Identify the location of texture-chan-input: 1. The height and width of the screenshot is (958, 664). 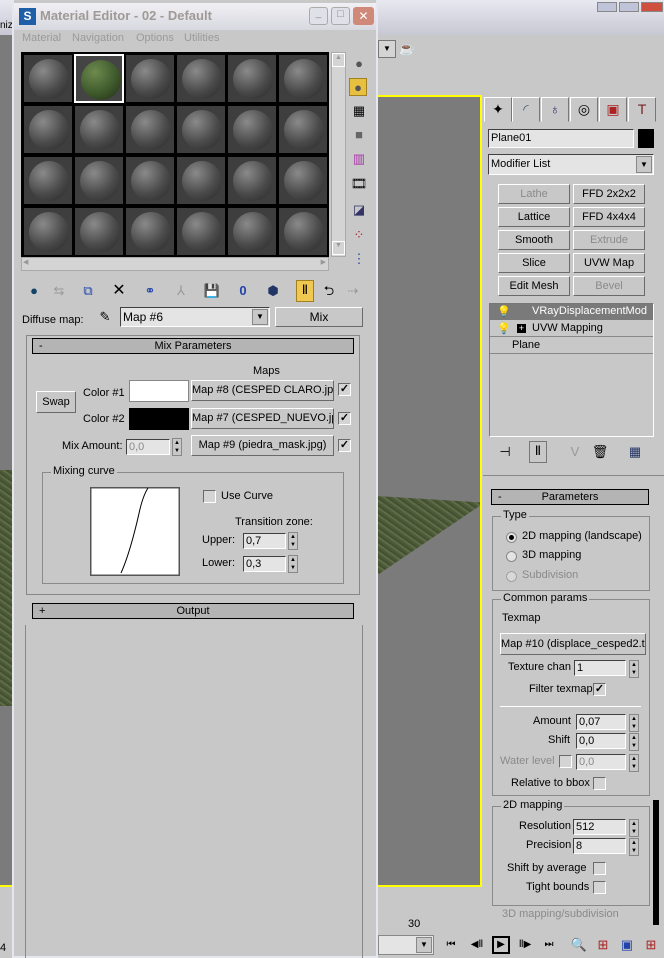
(600, 668).